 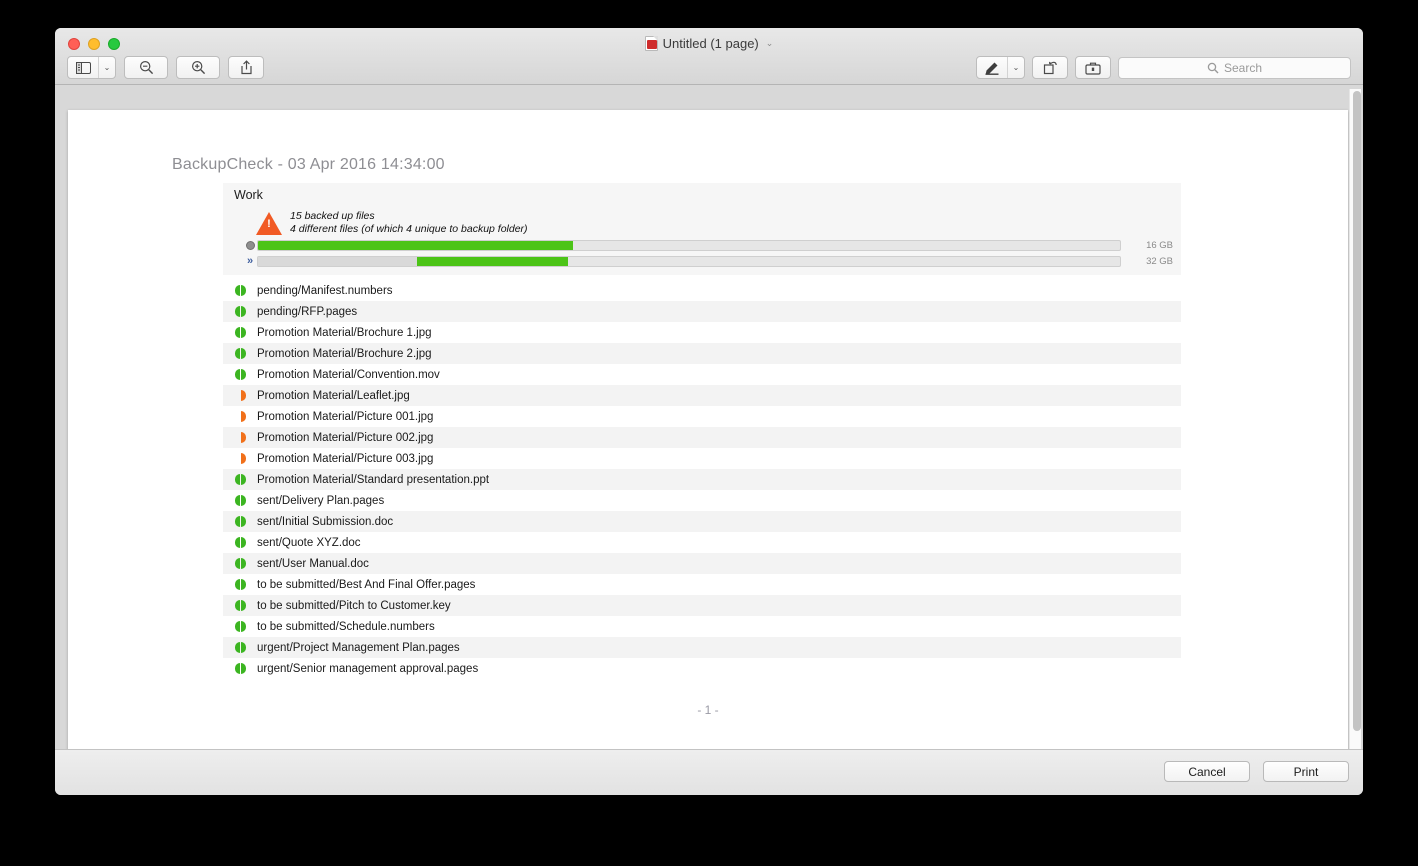 What do you see at coordinates (702, 416) in the screenshot?
I see `file-row: Promotion Material/Picture 001.jpg` at bounding box center [702, 416].